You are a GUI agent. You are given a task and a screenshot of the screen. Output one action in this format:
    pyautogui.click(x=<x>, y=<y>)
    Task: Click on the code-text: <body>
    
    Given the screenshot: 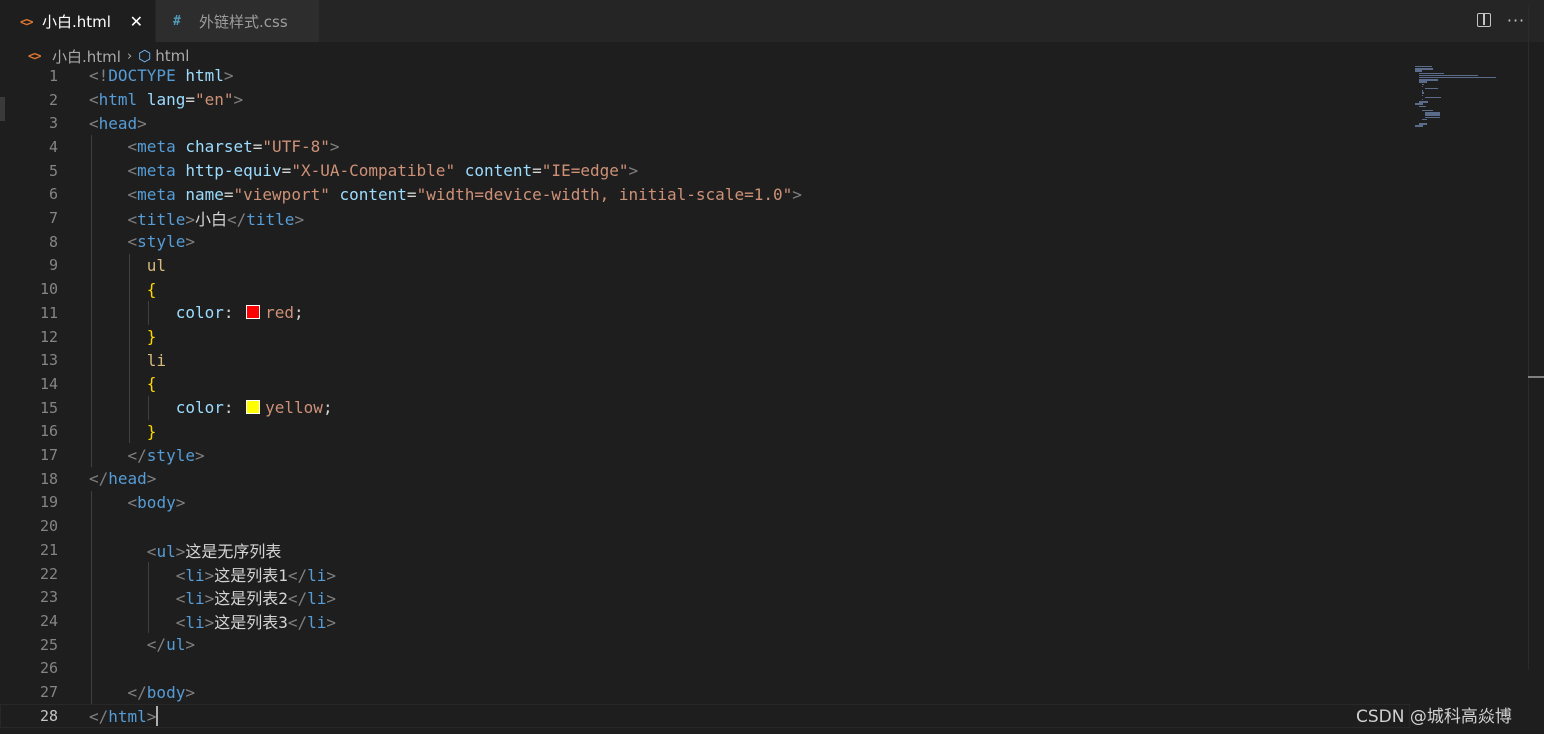 What is the action you would take?
    pyautogui.click(x=156, y=502)
    